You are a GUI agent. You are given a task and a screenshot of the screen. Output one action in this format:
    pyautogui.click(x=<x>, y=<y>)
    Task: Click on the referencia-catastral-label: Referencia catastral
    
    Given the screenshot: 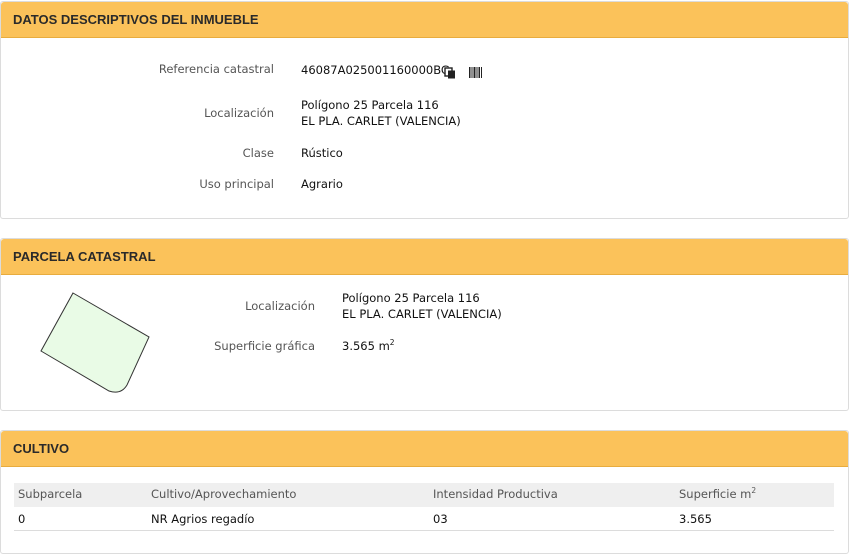 What is the action you would take?
    pyautogui.click(x=216, y=69)
    